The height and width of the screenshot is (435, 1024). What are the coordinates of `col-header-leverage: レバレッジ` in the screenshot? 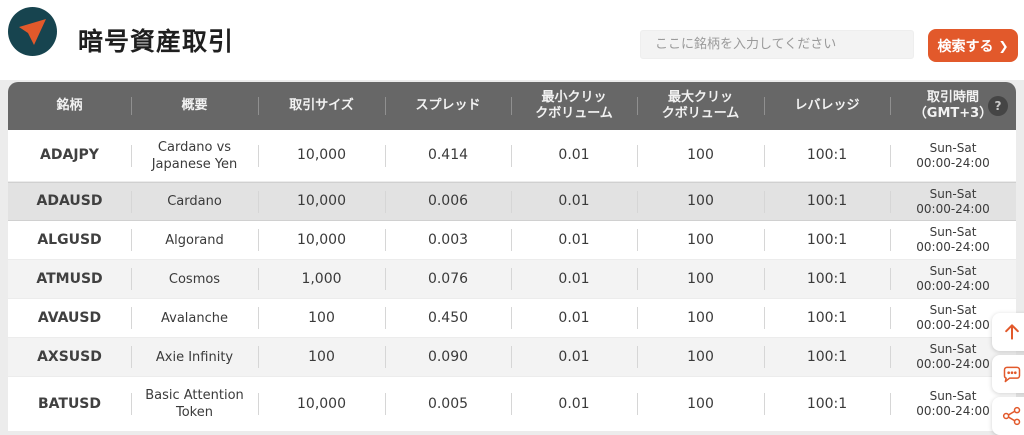 It's located at (827, 106).